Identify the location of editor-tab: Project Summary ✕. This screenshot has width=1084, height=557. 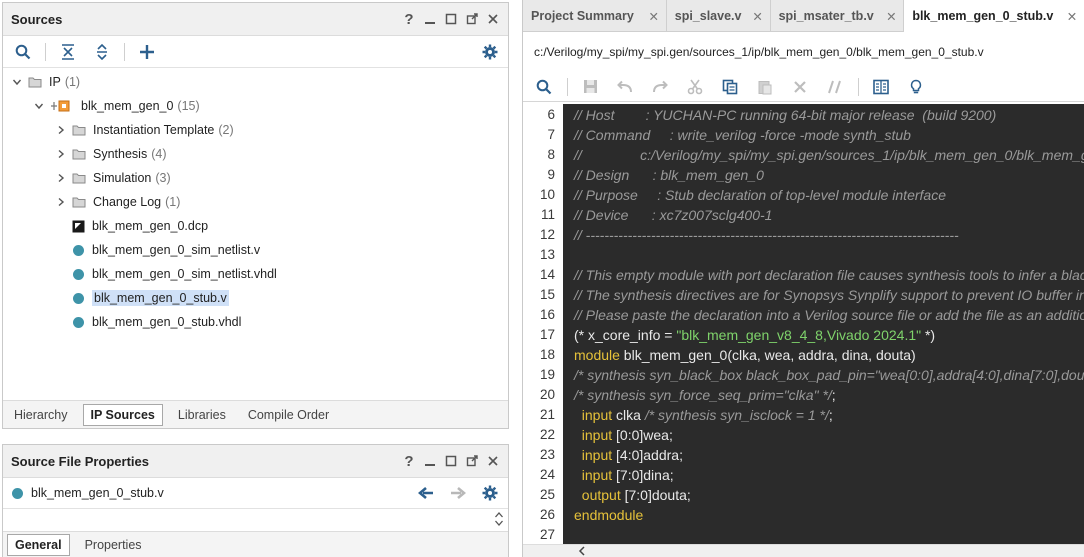
(595, 16).